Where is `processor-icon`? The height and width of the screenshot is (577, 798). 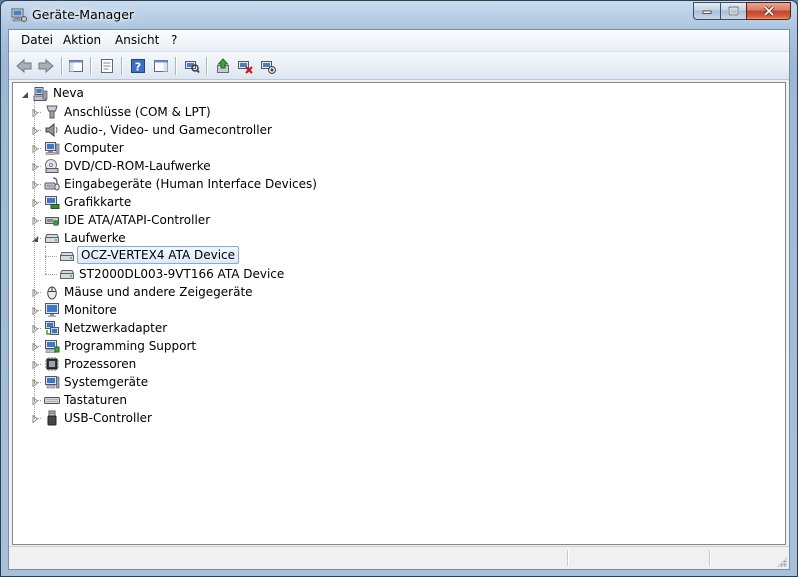 processor-icon is located at coordinates (52, 364).